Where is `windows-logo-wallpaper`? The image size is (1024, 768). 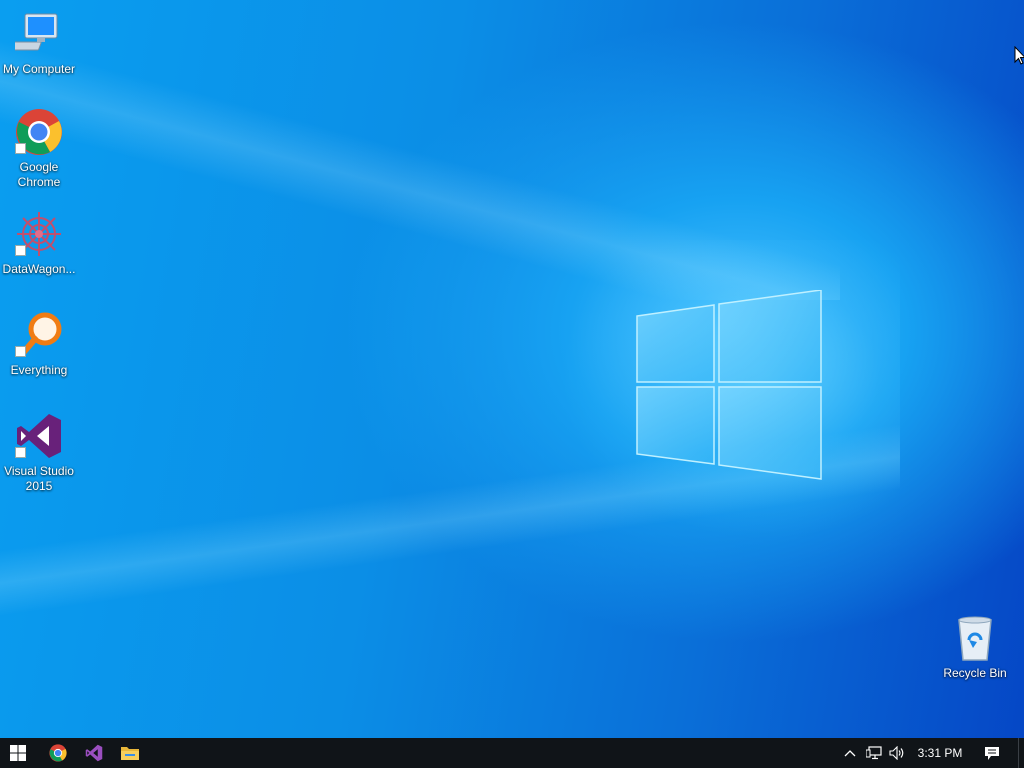 windows-logo-wallpaper is located at coordinates (729, 385).